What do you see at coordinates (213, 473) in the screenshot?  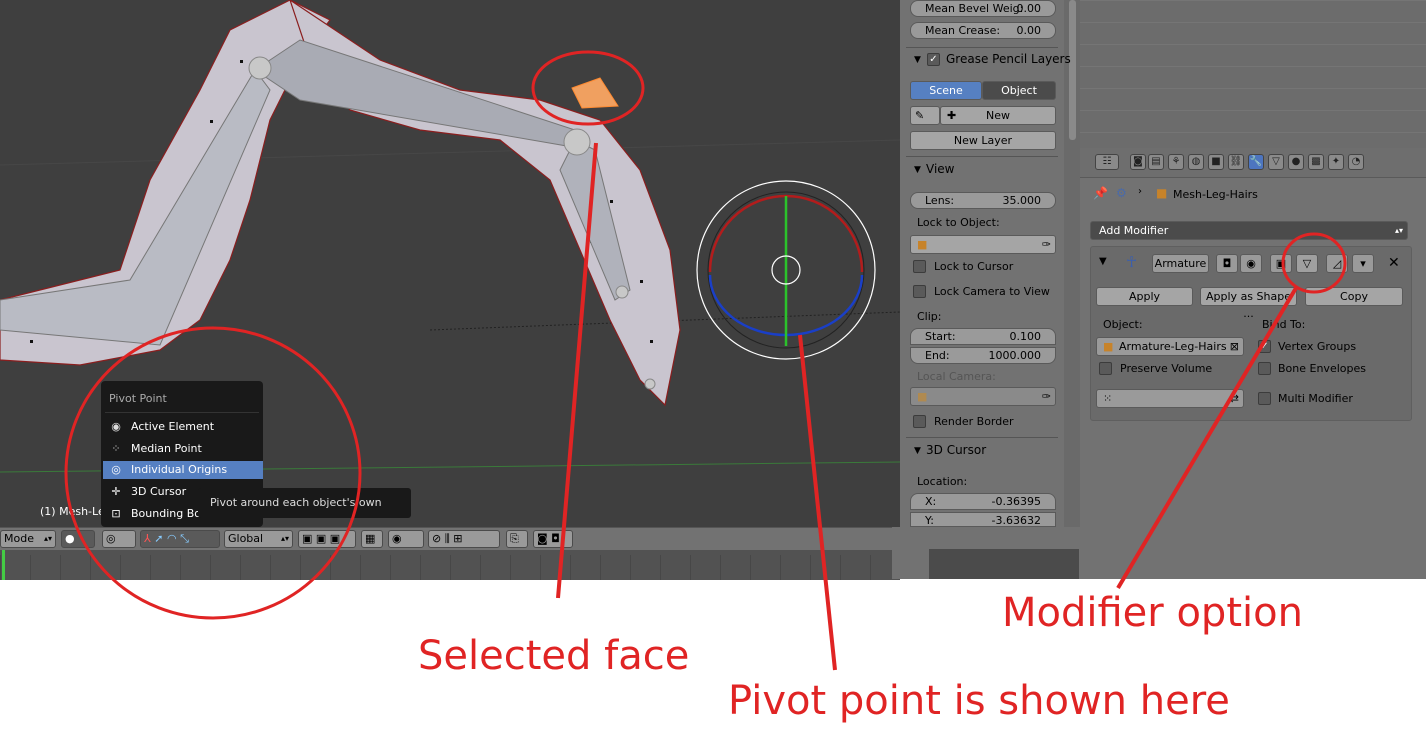 I see `pivot-menu-circle` at bounding box center [213, 473].